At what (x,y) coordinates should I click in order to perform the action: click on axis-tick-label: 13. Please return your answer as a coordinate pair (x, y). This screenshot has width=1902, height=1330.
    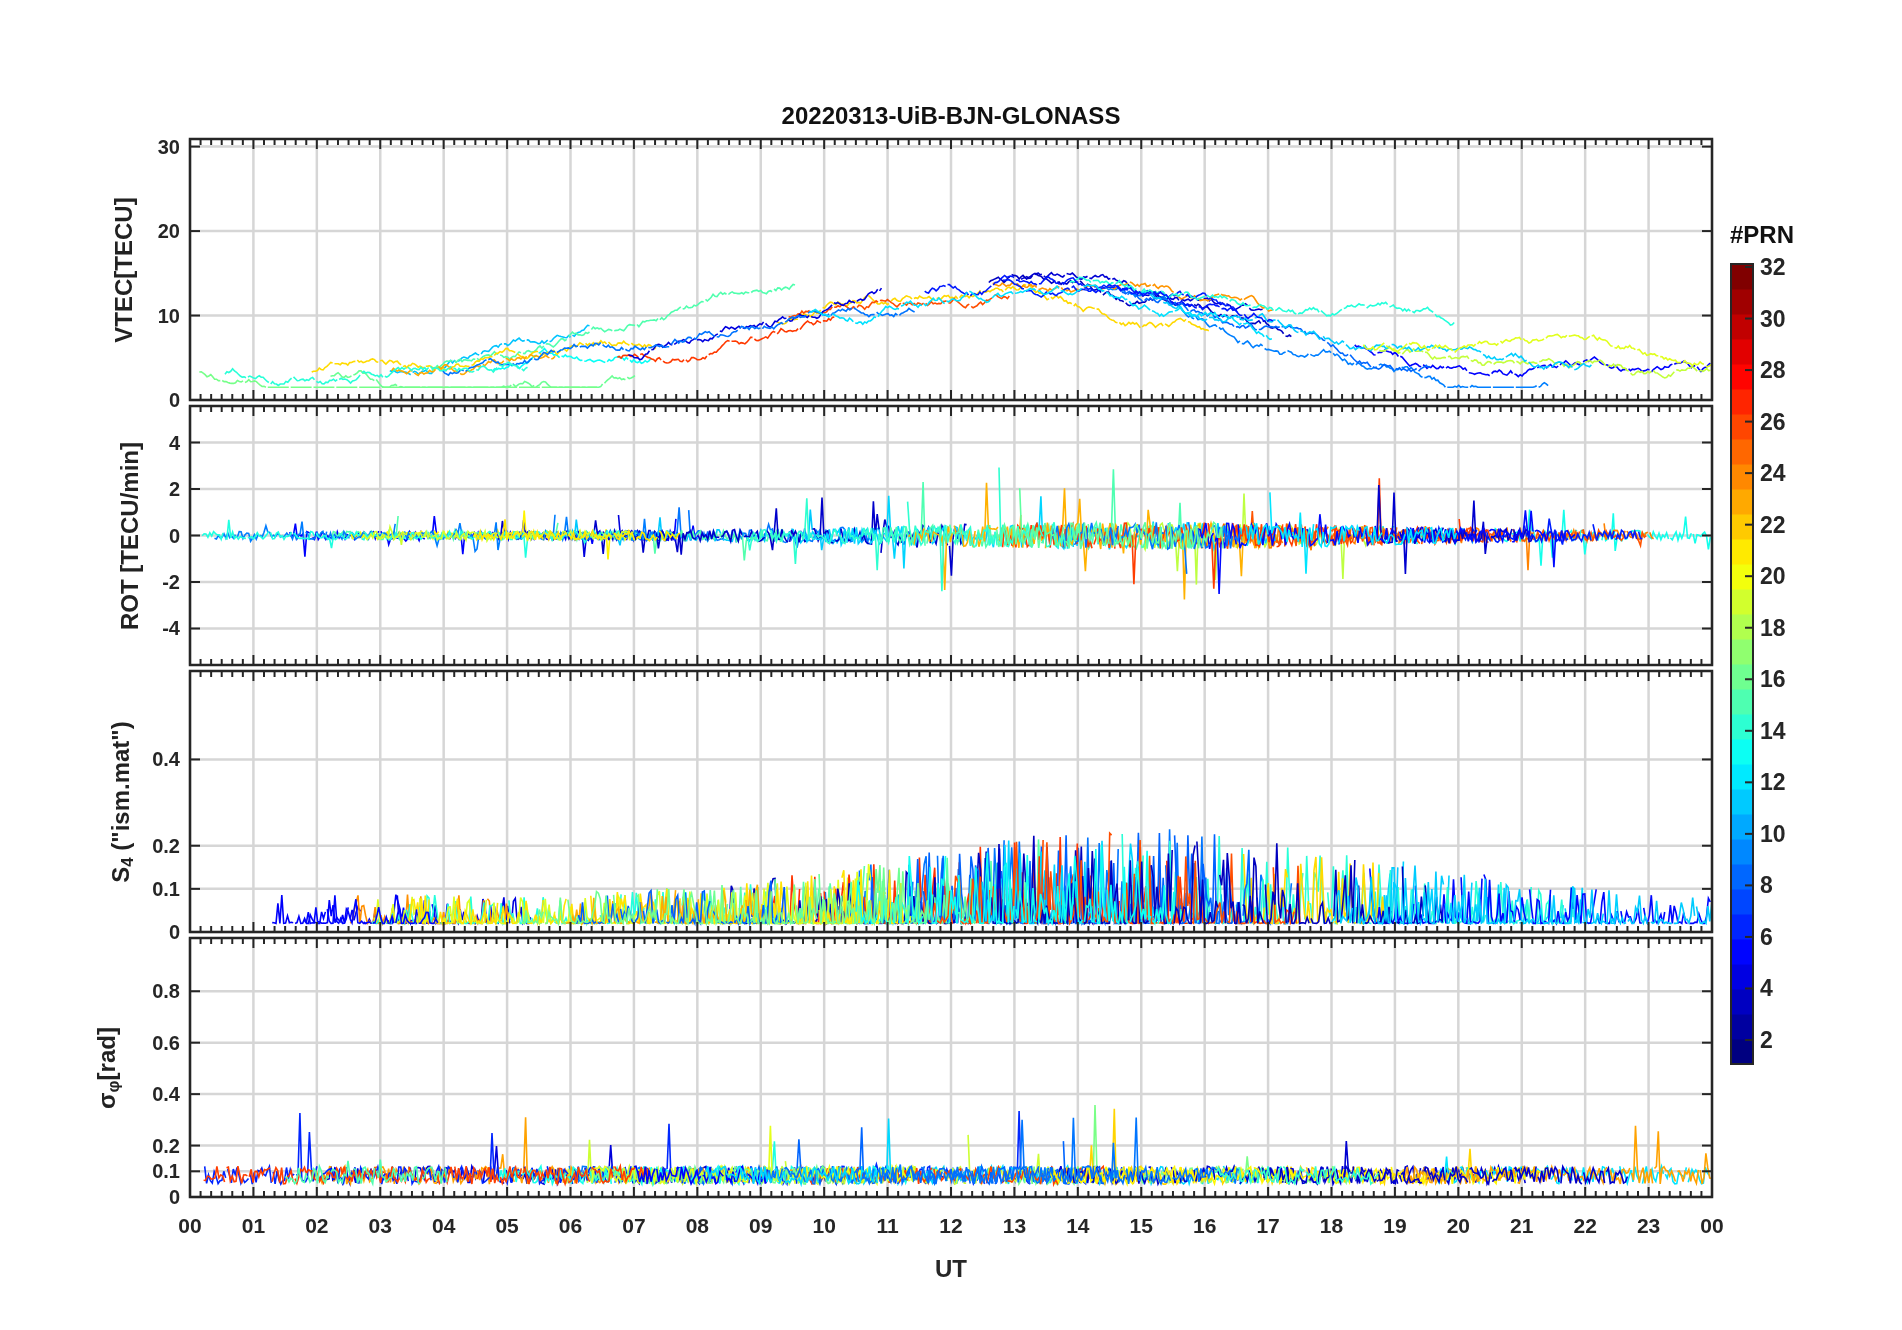
    Looking at the image, I should click on (1014, 1225).